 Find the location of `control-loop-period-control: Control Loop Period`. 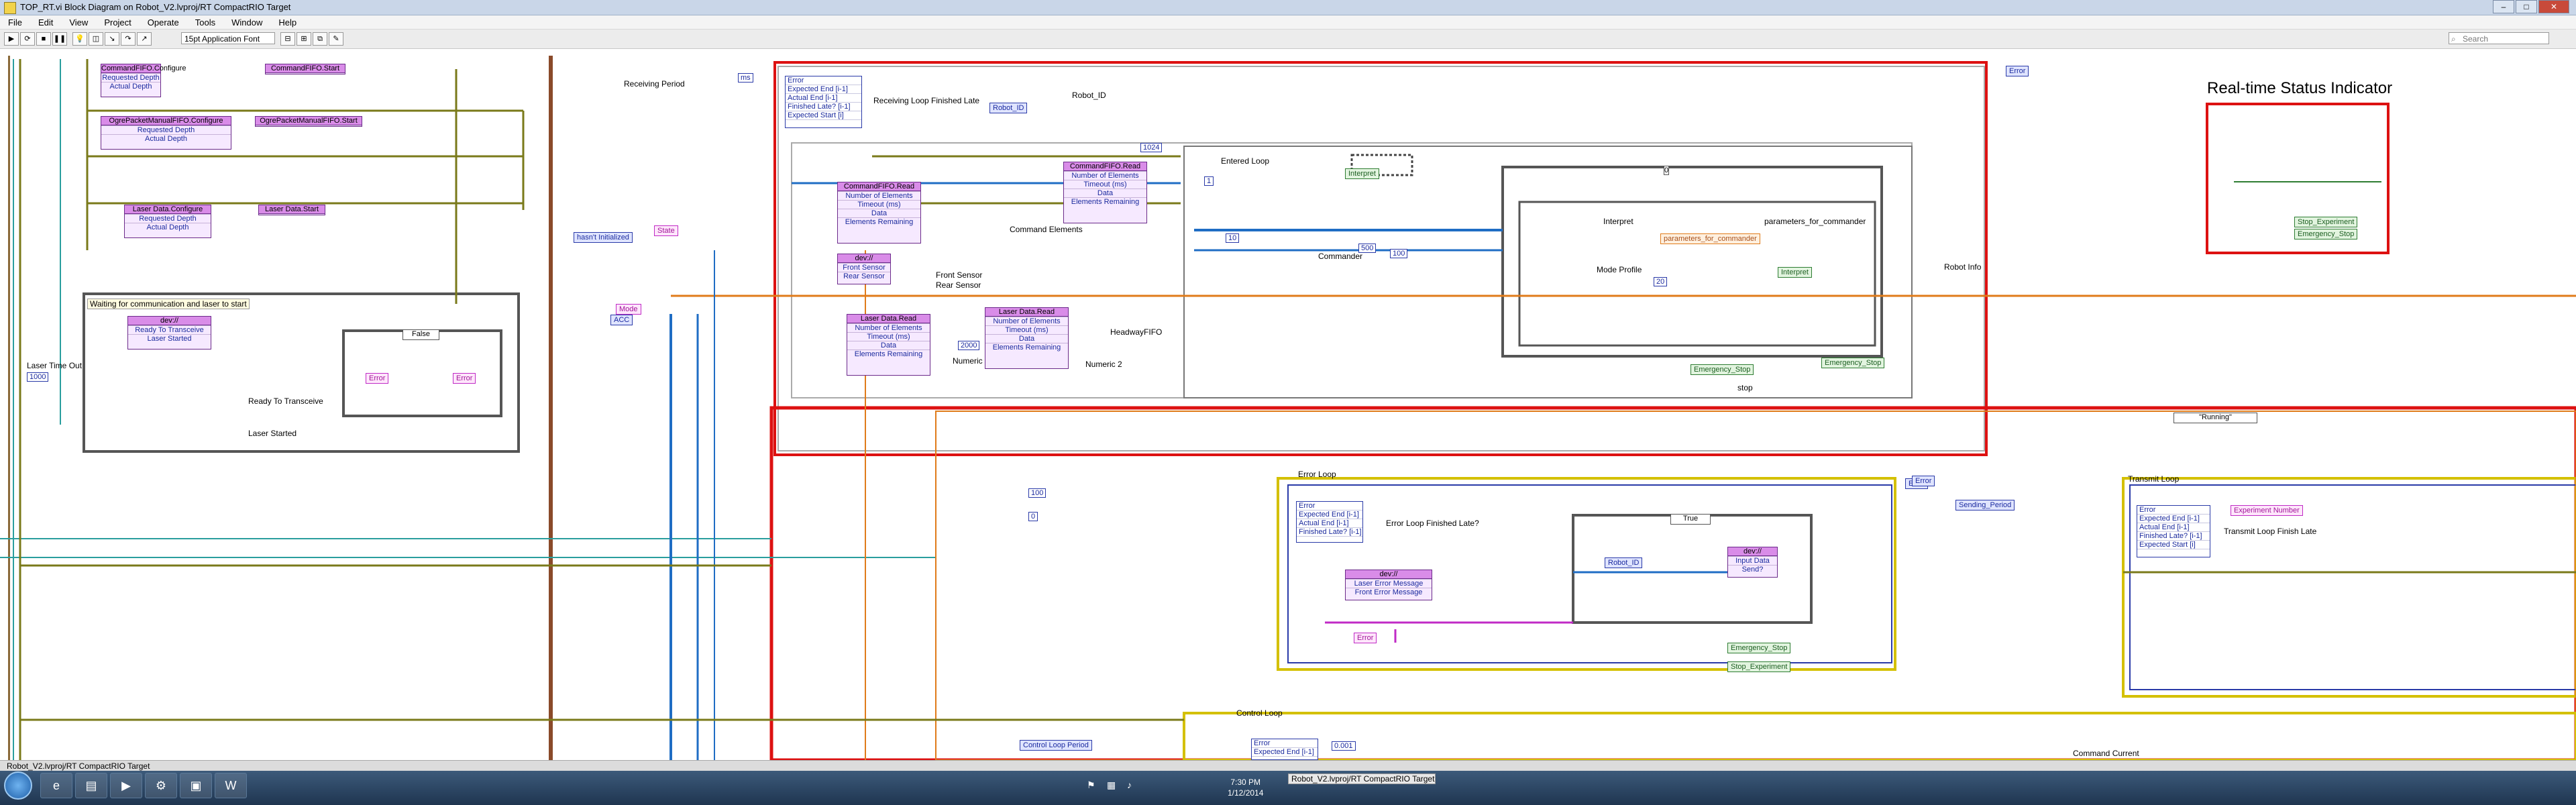

control-loop-period-control: Control Loop Period is located at coordinates (1056, 745).